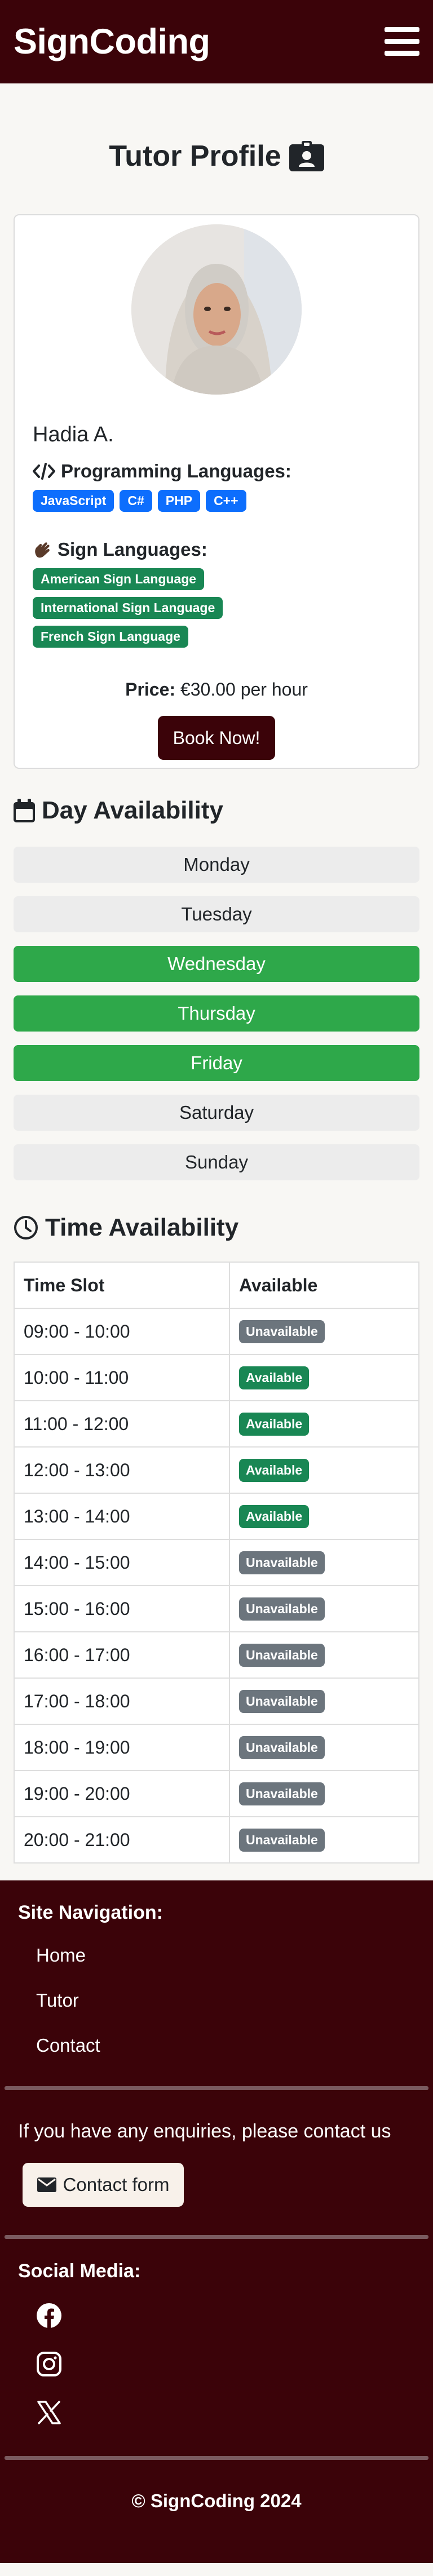  What do you see at coordinates (216, 2500) in the screenshot?
I see `copyright: © SignCoding 2024` at bounding box center [216, 2500].